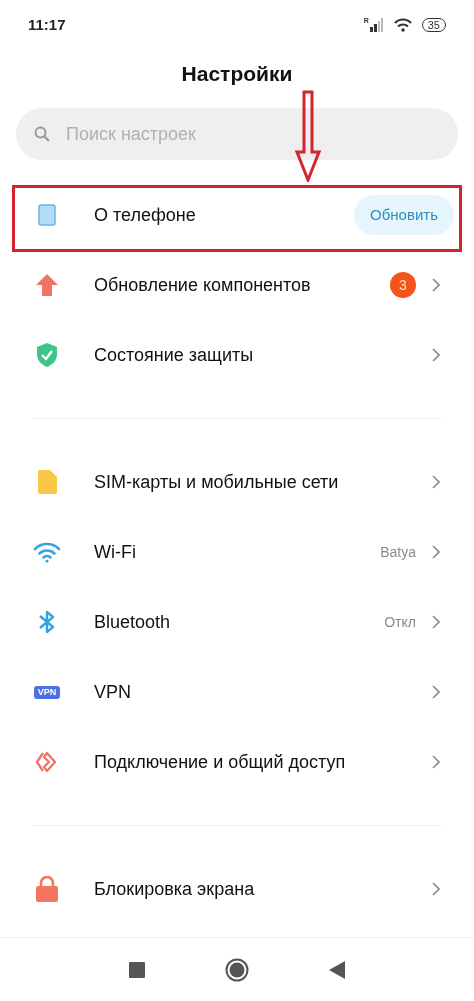 This screenshot has height=1001, width=474. Describe the element at coordinates (47, 285) in the screenshot. I see `up-arrow-icon` at that location.